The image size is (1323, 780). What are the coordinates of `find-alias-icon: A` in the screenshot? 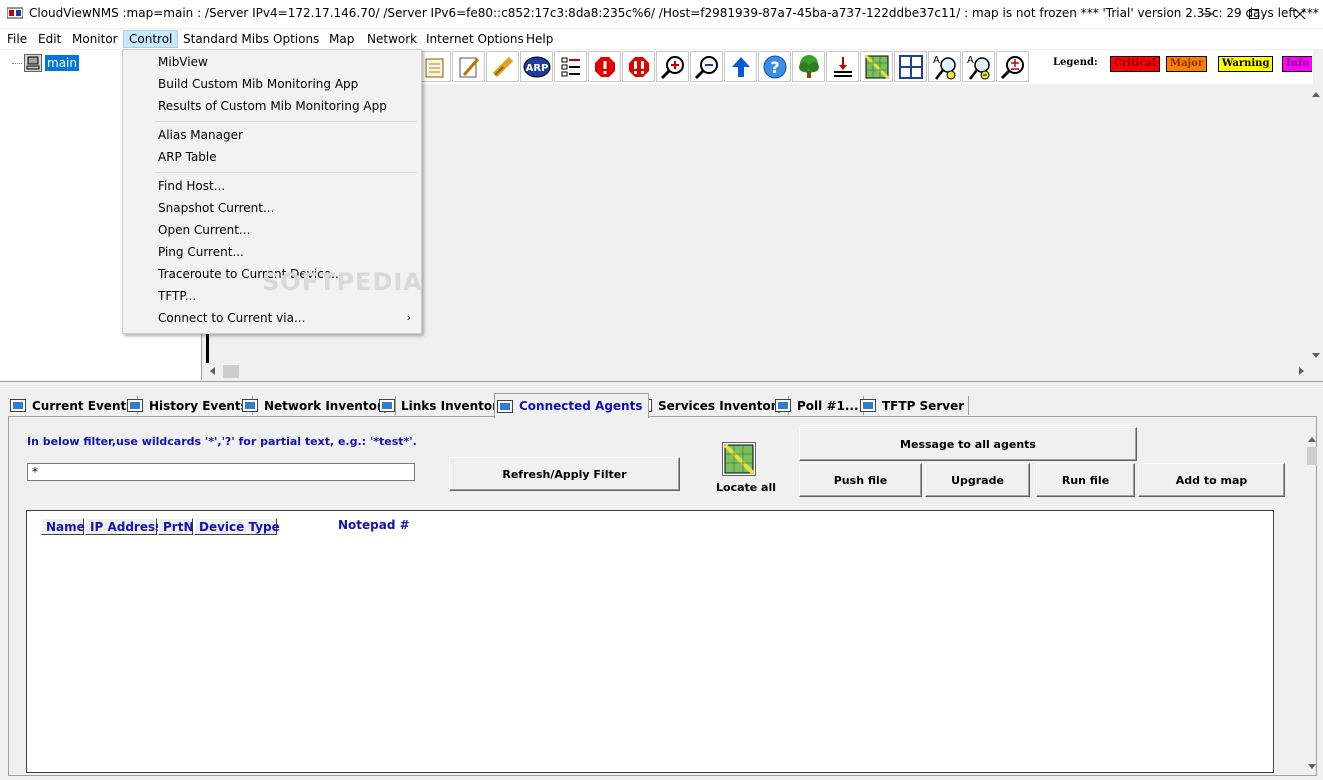 It's located at (944, 66).